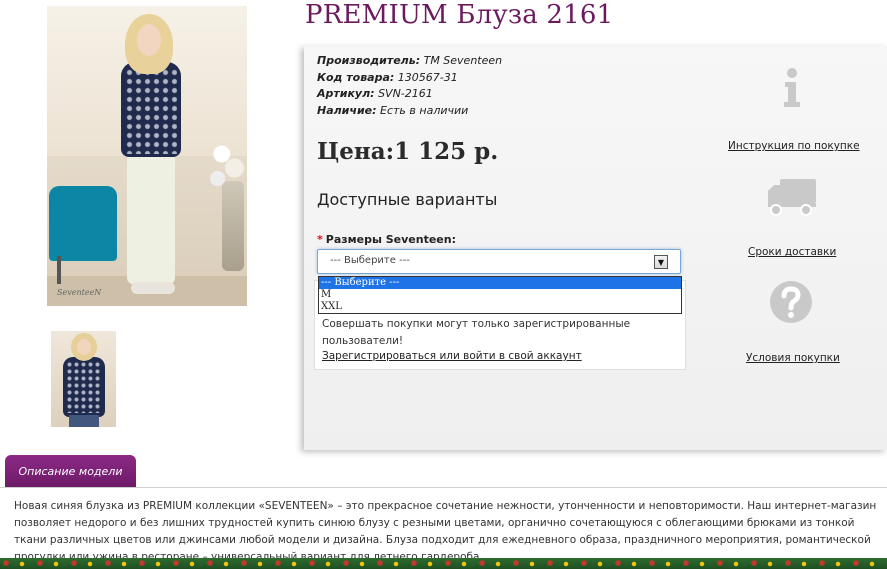 The height and width of the screenshot is (569, 887). Describe the element at coordinates (233, 226) in the screenshot. I see `photo-vase` at that location.